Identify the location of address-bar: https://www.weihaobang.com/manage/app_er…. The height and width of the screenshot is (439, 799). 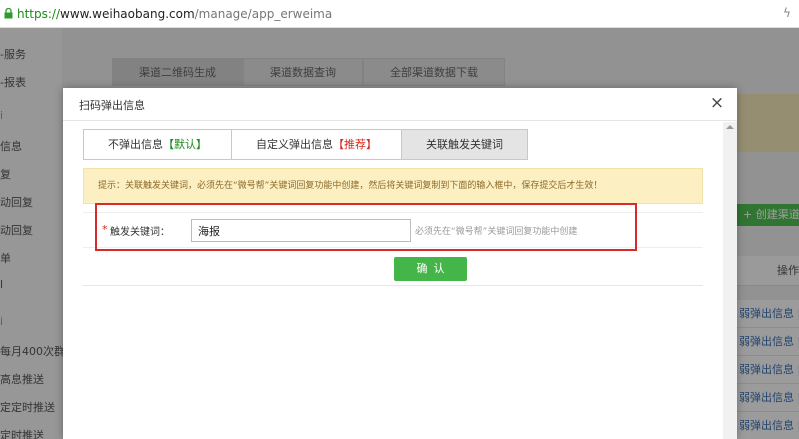
(399, 14).